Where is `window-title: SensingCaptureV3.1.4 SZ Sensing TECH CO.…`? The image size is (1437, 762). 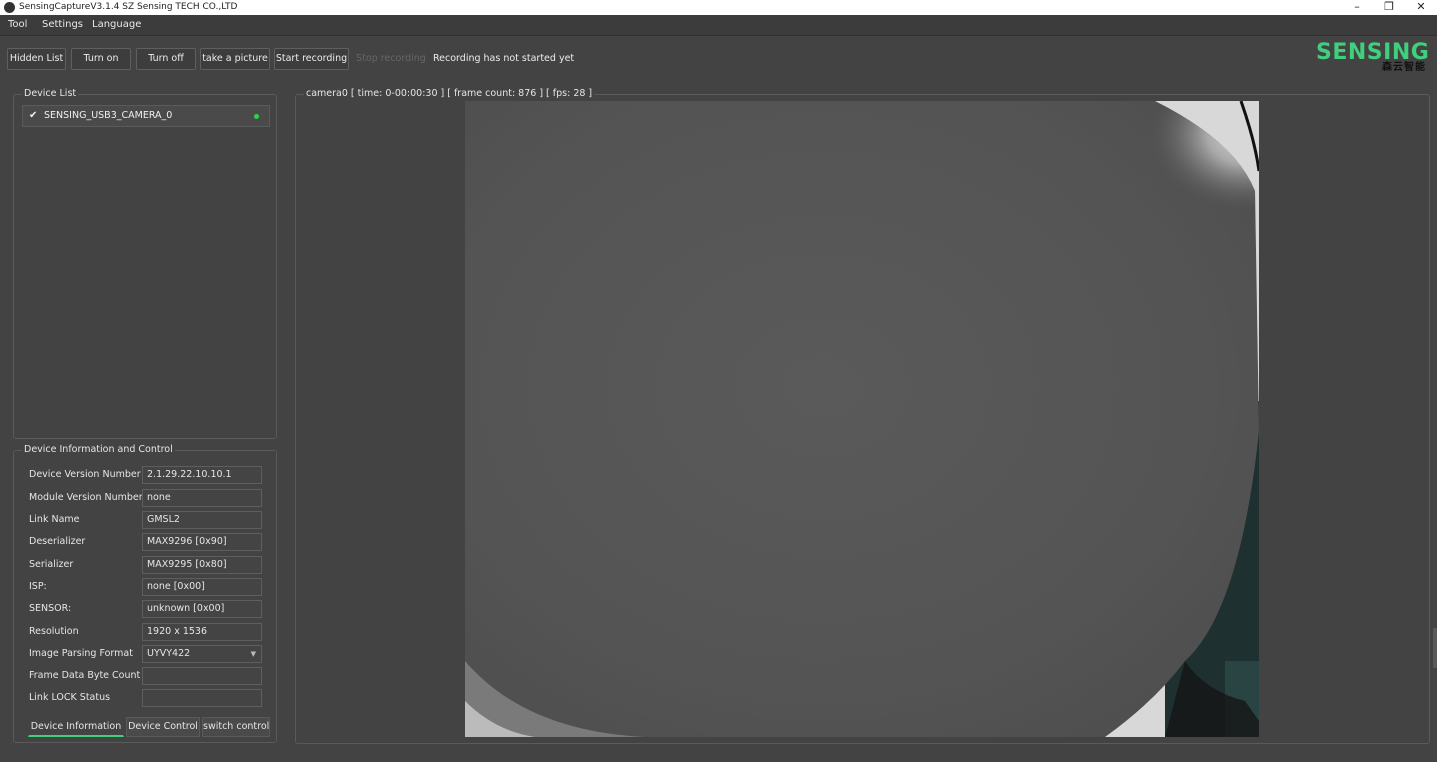 window-title: SensingCaptureV3.1.4 SZ Sensing TECH CO.… is located at coordinates (128, 7).